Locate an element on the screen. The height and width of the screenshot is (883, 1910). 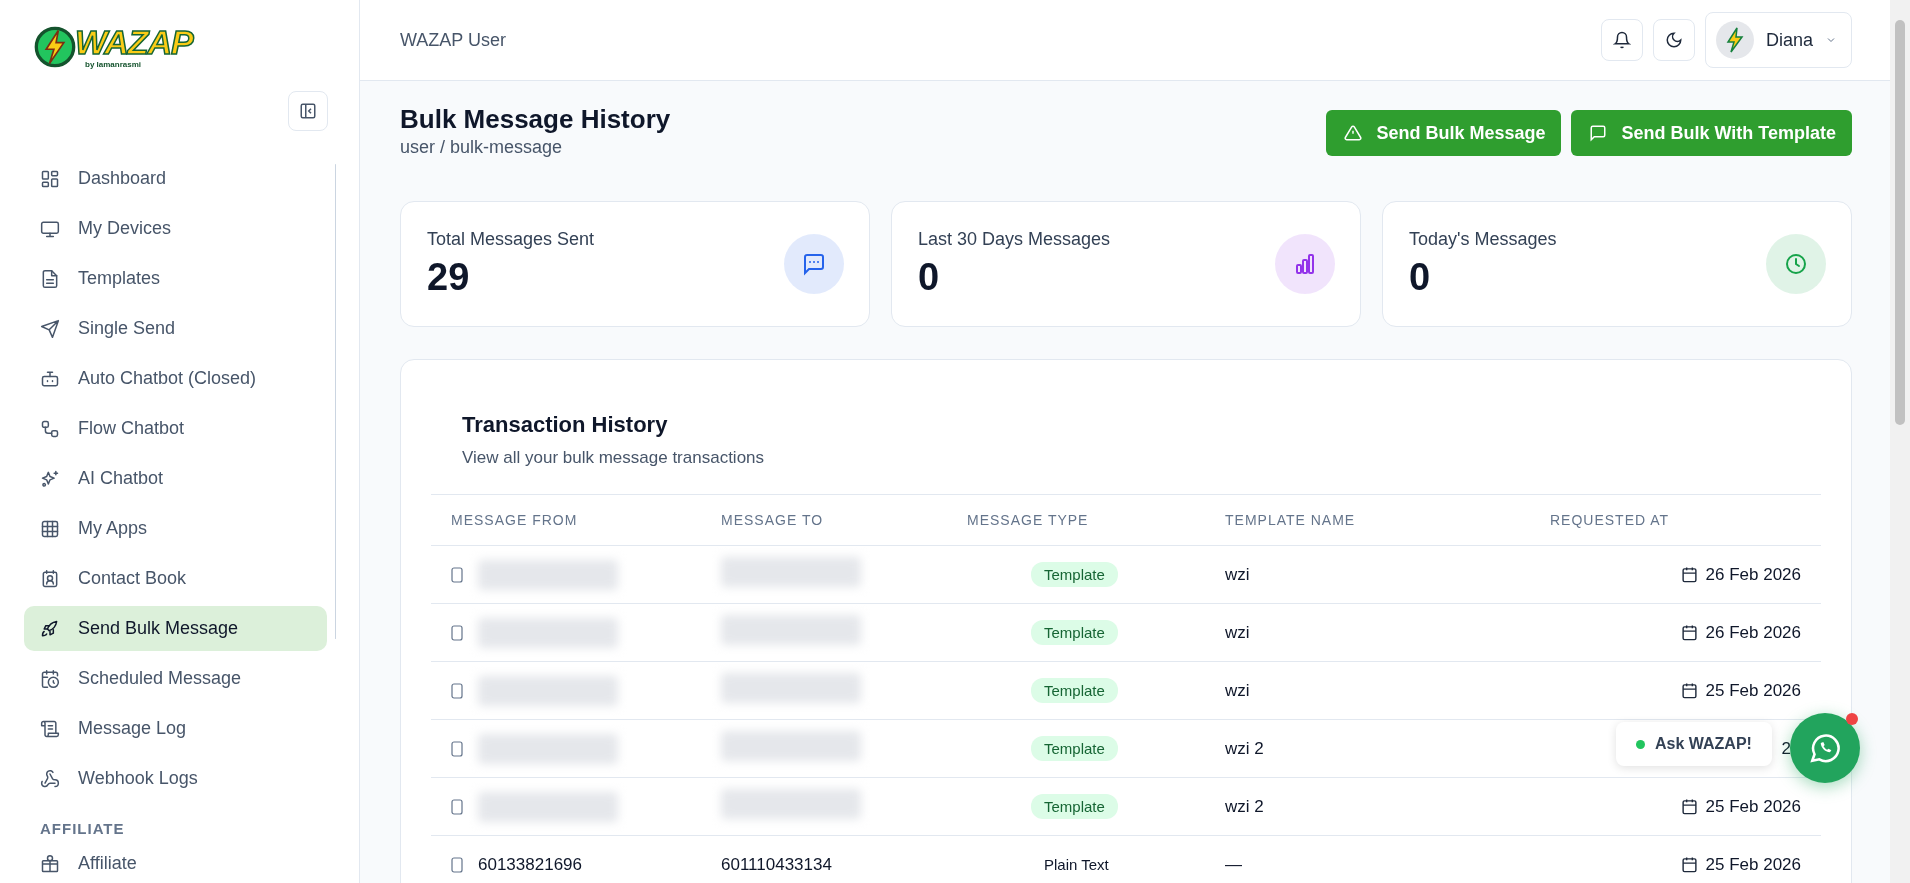
bell-icon is located at coordinates (1621, 40).